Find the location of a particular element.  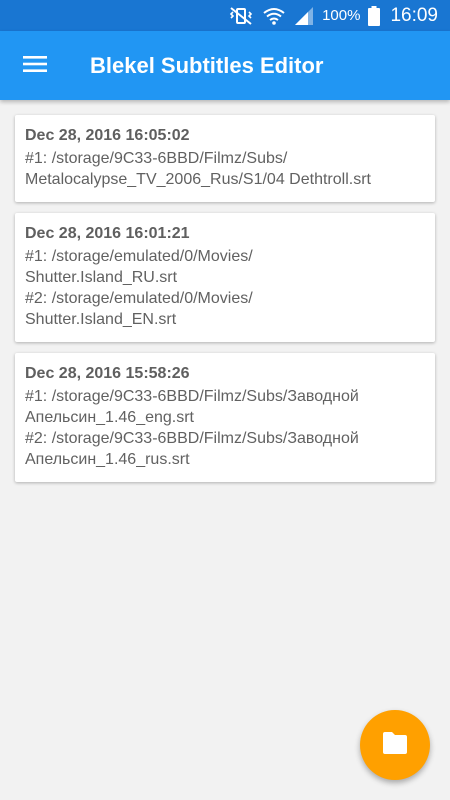

hamburger-menu-icon is located at coordinates (35, 66).